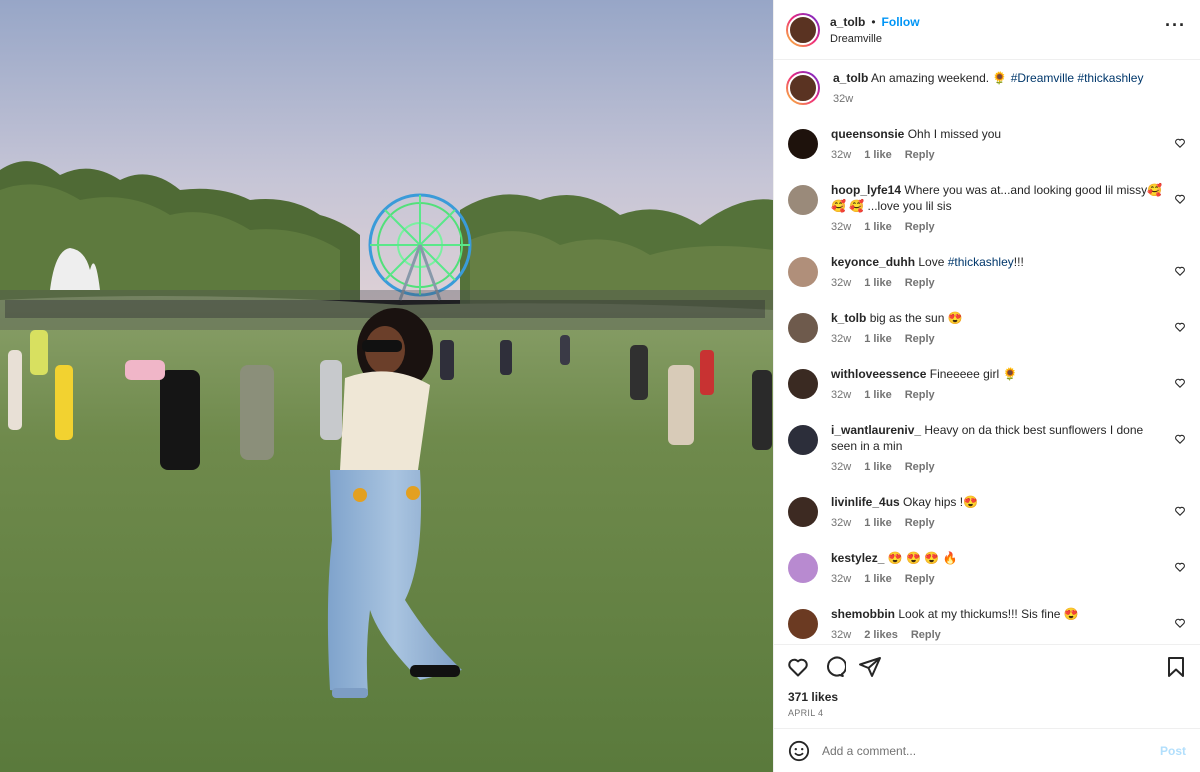 The width and height of the screenshot is (1200, 772). Describe the element at coordinates (1018, 262) in the screenshot. I see `comment-text-after: !!!` at that location.